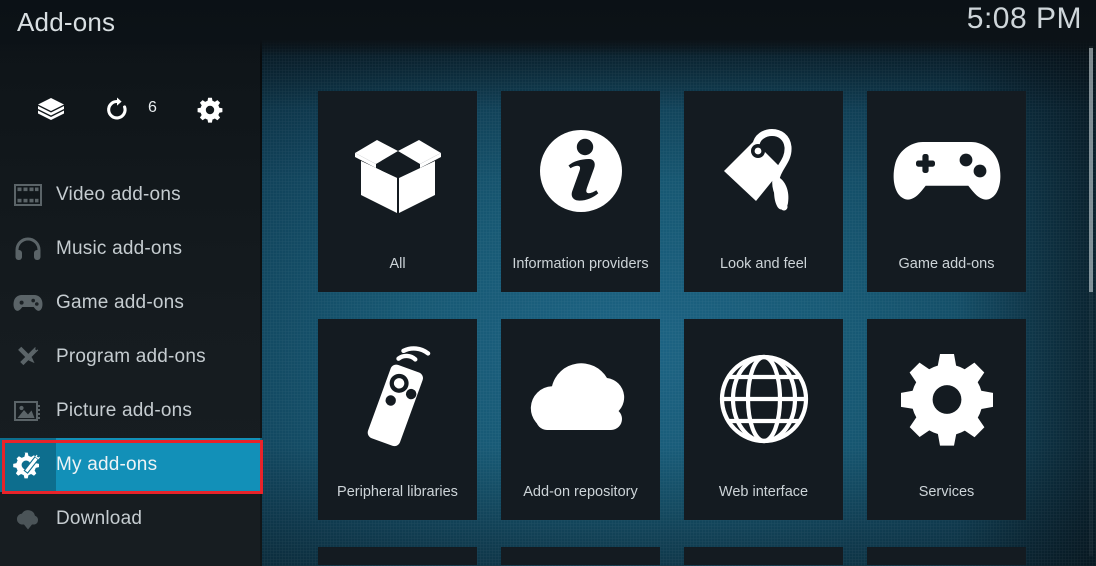  I want to click on picture-icon, so click(28, 411).